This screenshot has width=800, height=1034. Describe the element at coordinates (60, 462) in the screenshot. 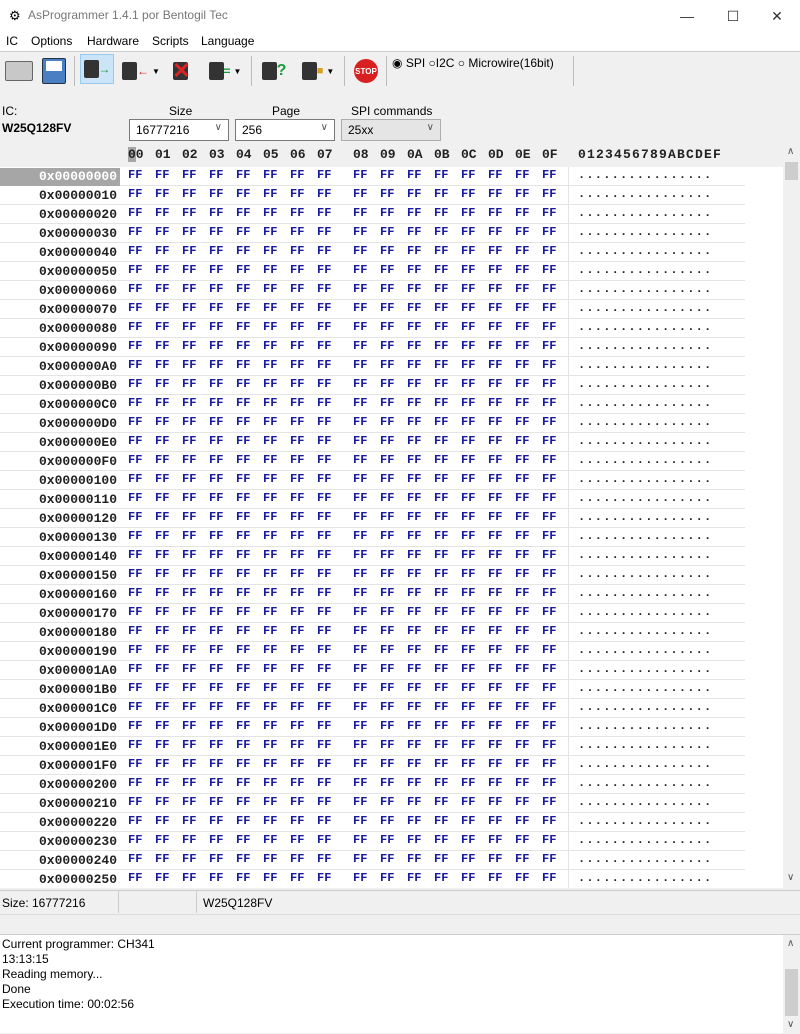

I see `row-address: 0x000000F0` at that location.